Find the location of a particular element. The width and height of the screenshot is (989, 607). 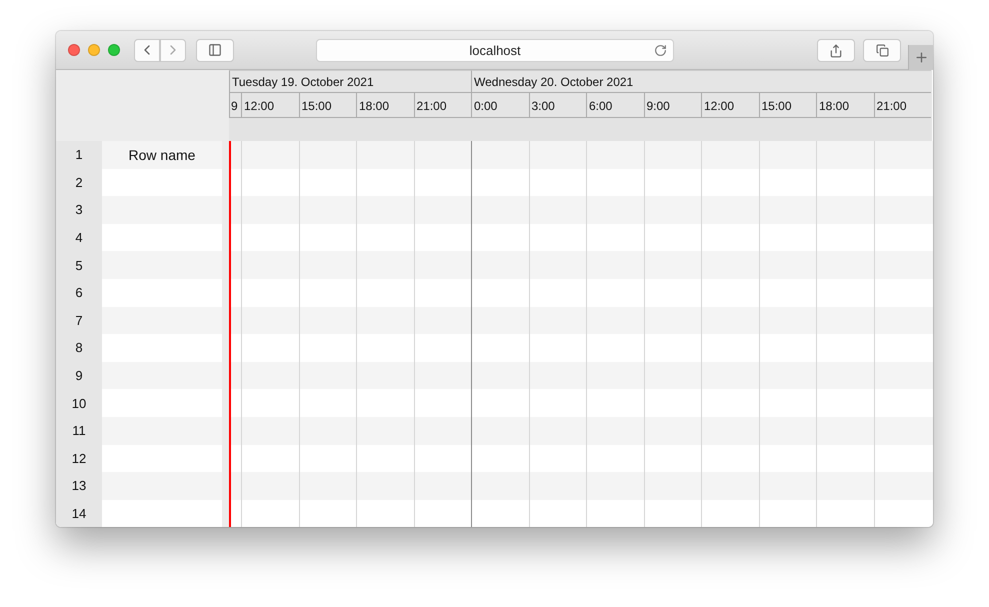

tabs-icon is located at coordinates (882, 50).